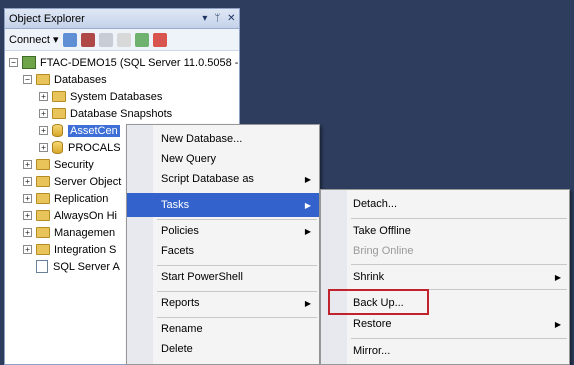 This screenshot has height=365, width=574. I want to click on pin-icon: ᛘ, so click(217, 18).